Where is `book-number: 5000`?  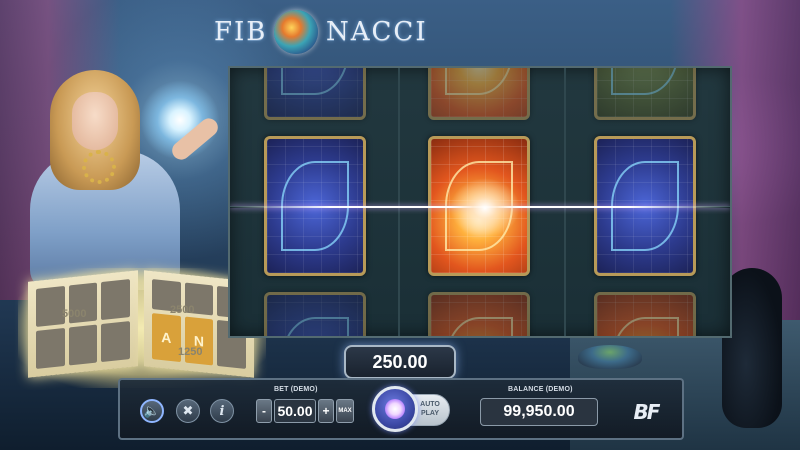
book-number: 5000 is located at coordinates (74, 314).